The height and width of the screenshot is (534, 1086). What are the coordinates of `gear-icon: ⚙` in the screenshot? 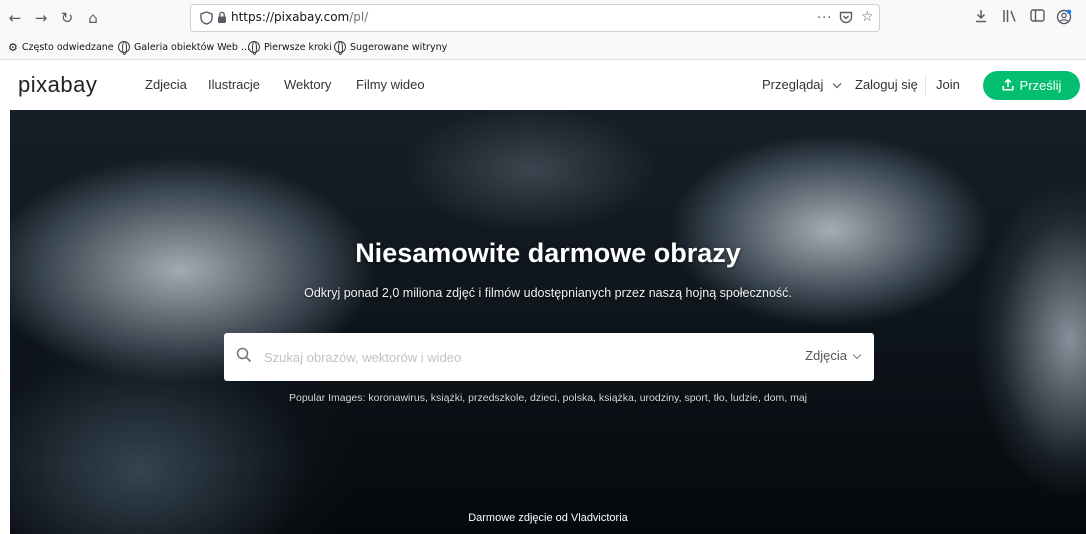 It's located at (13, 47).